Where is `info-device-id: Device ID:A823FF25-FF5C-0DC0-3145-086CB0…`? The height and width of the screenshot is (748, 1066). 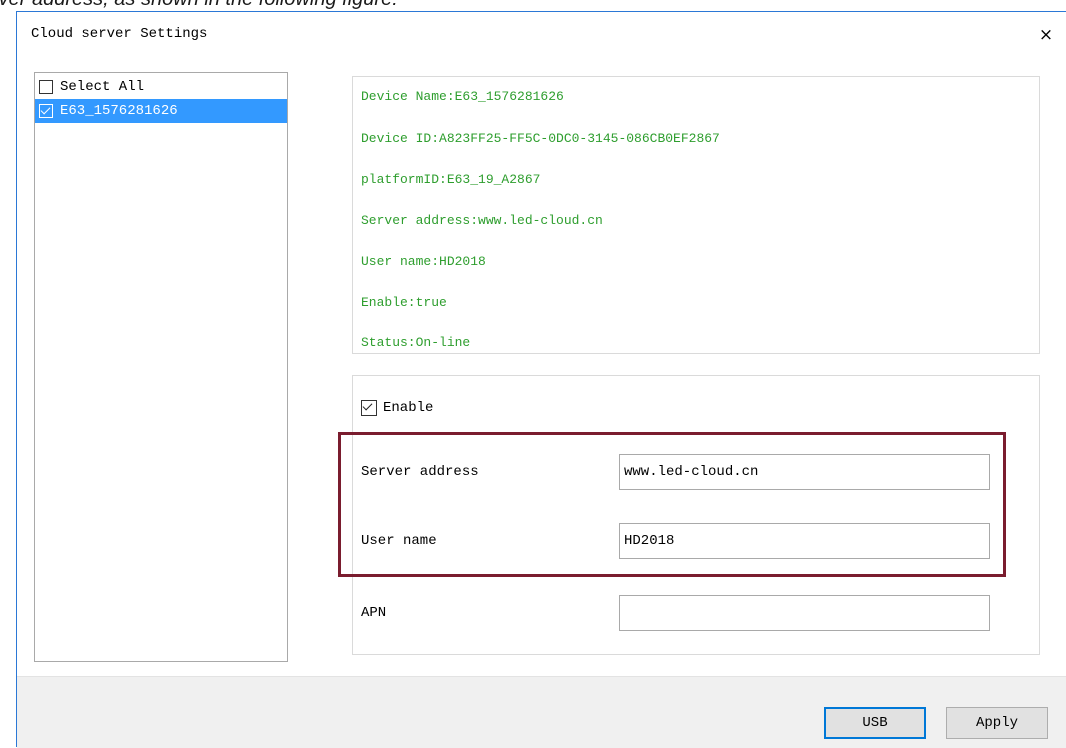 info-device-id: Device ID:A823FF25-FF5C-0DC0-3145-086CB0… is located at coordinates (540, 138).